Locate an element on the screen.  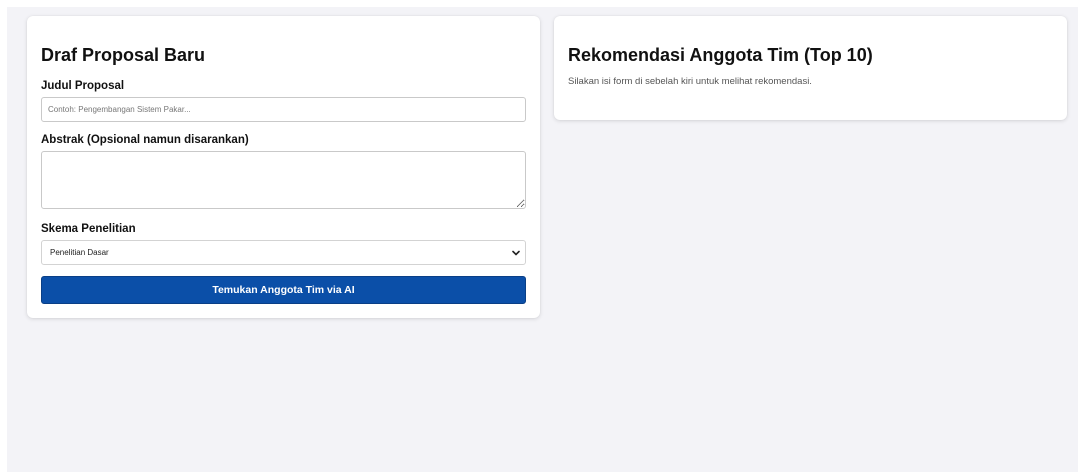
judul-label: Judul Proposal is located at coordinates (83, 86).